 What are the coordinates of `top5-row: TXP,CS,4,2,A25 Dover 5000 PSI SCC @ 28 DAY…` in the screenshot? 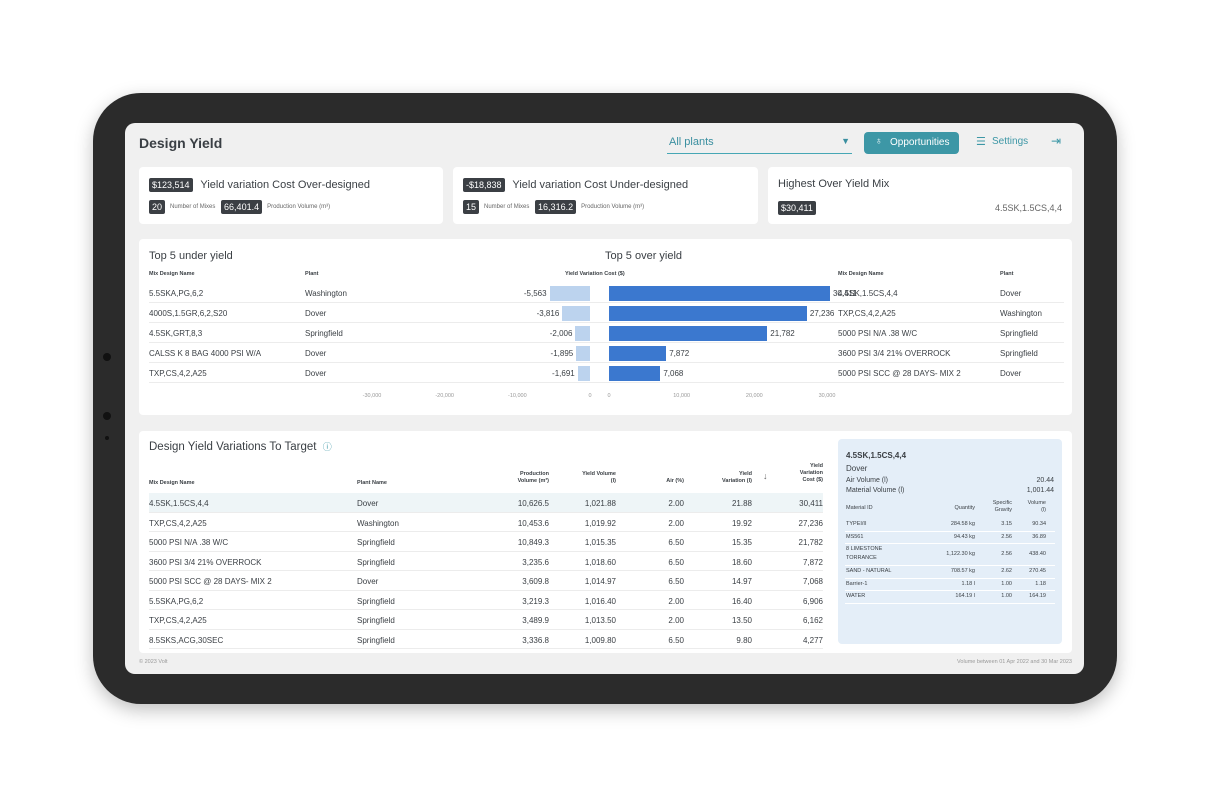 It's located at (606, 373).